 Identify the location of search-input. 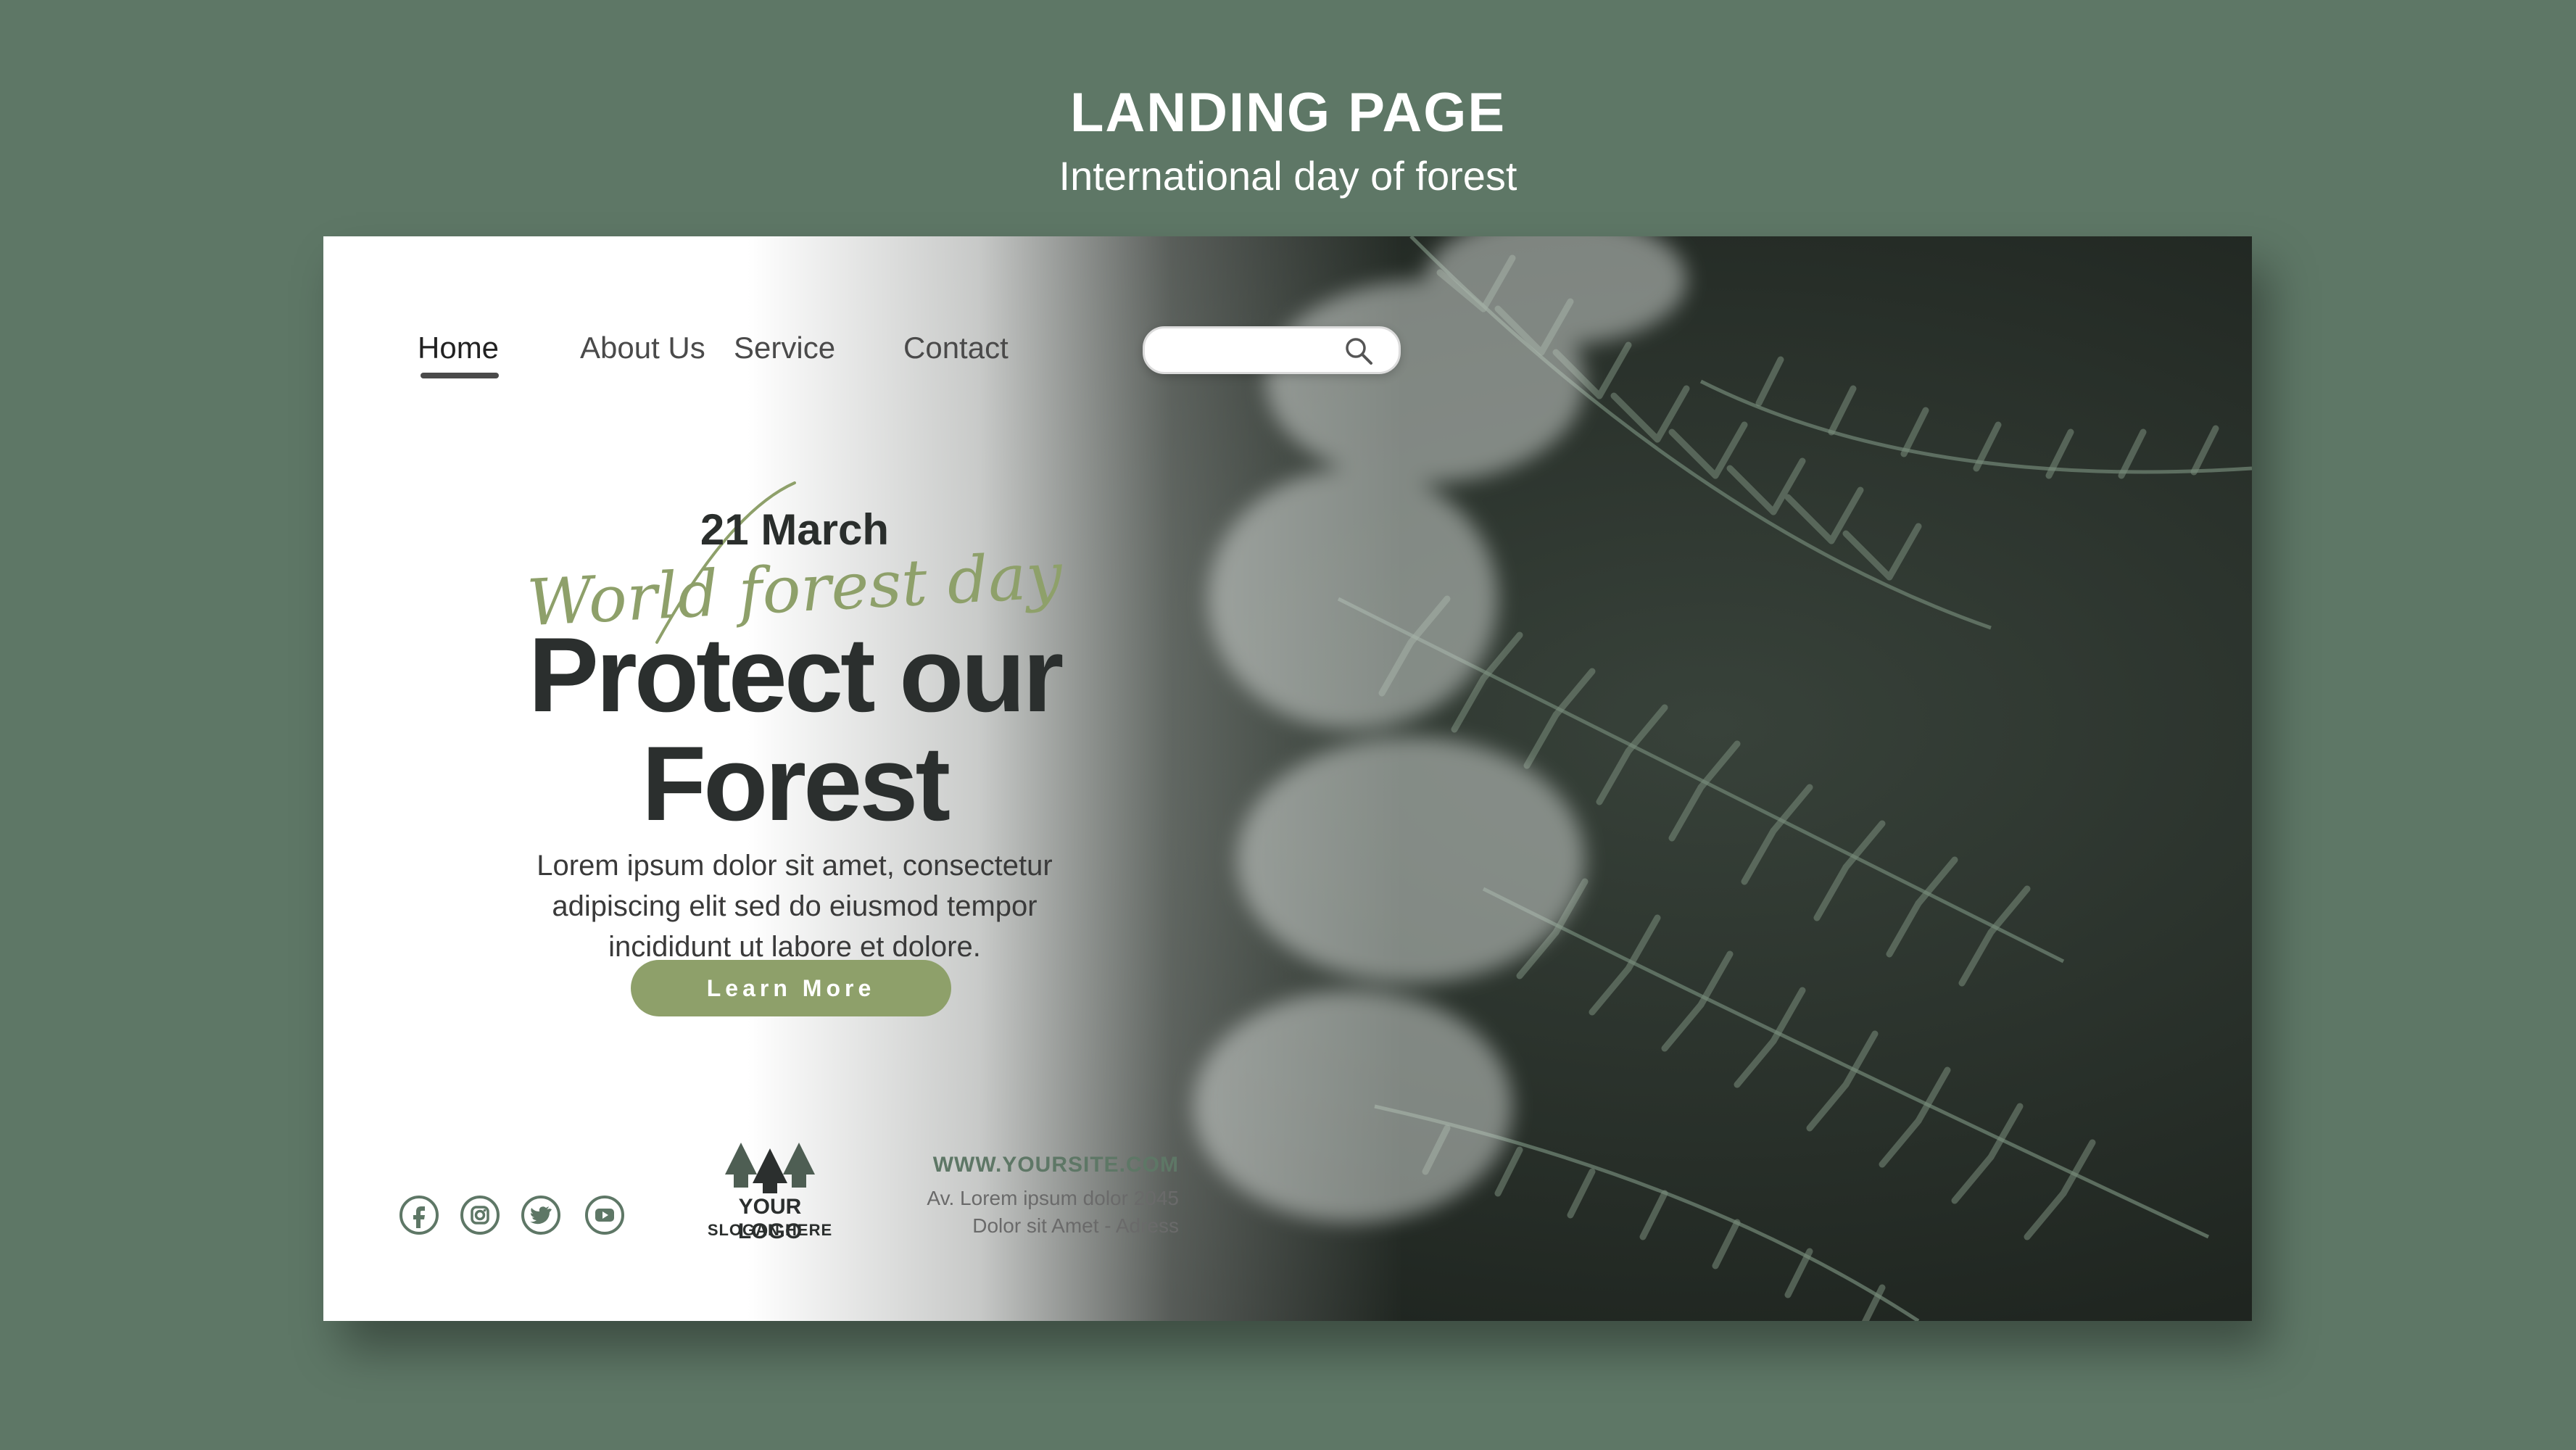
(1253, 349).